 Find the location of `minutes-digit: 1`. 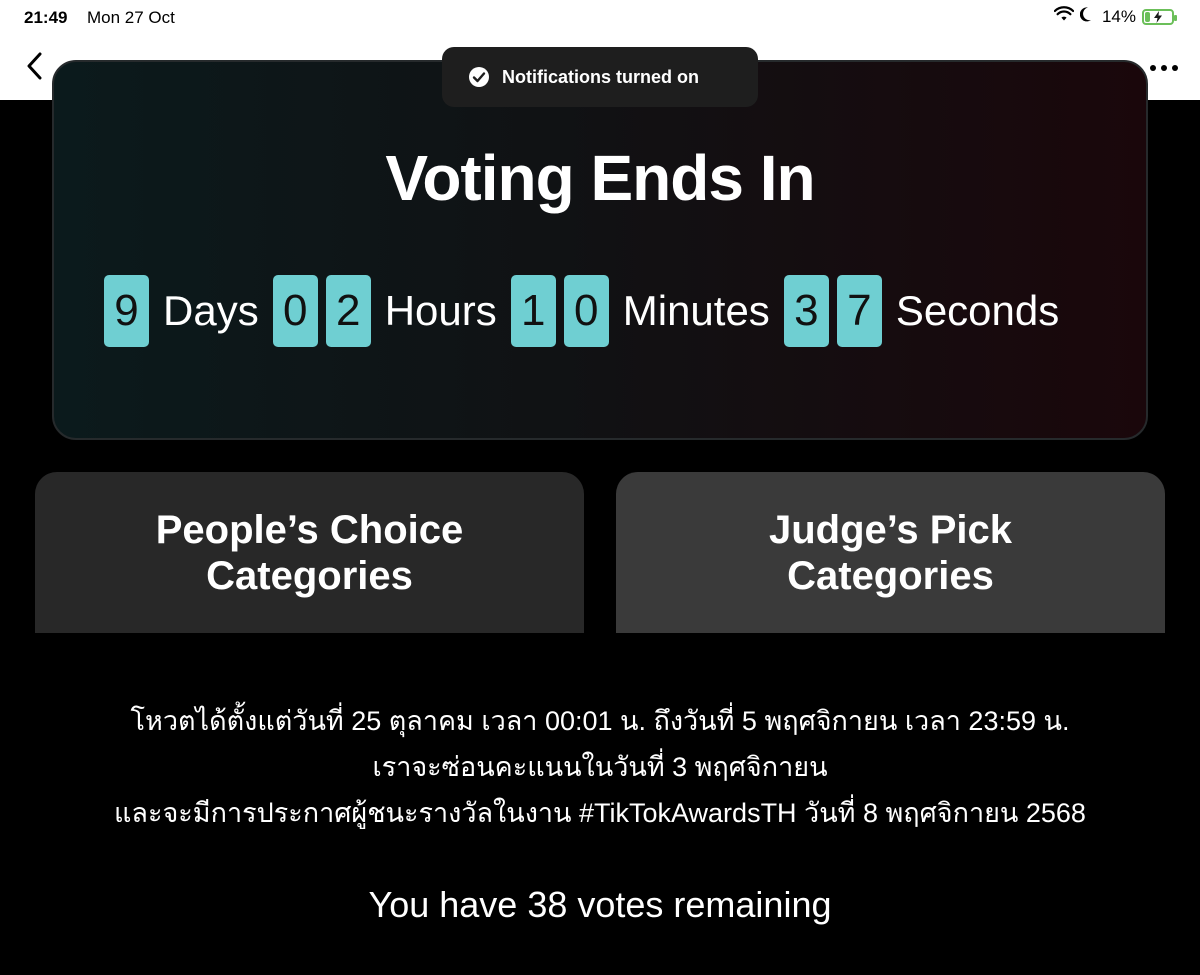

minutes-digit: 1 is located at coordinates (533, 311).